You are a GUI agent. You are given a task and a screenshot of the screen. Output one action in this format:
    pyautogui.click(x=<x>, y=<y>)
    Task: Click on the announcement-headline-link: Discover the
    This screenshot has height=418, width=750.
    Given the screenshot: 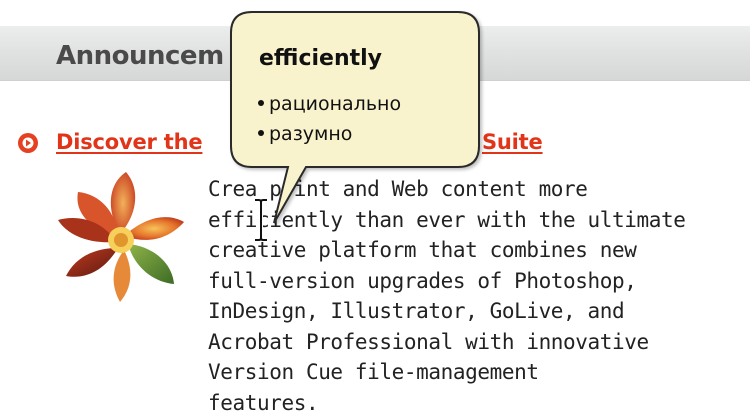 What is the action you would take?
    pyautogui.click(x=129, y=142)
    